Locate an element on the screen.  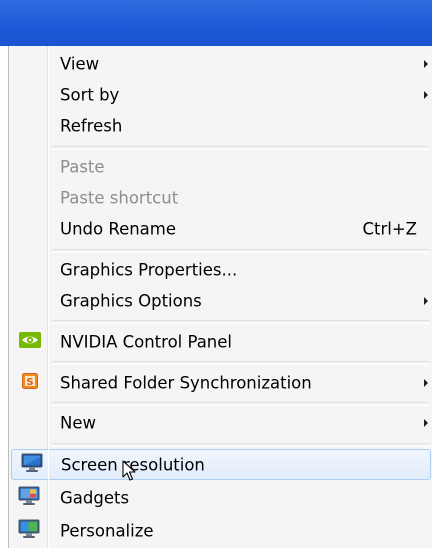
menu-item-paste-shortcut: Paste shortcut is located at coordinates (220, 197).